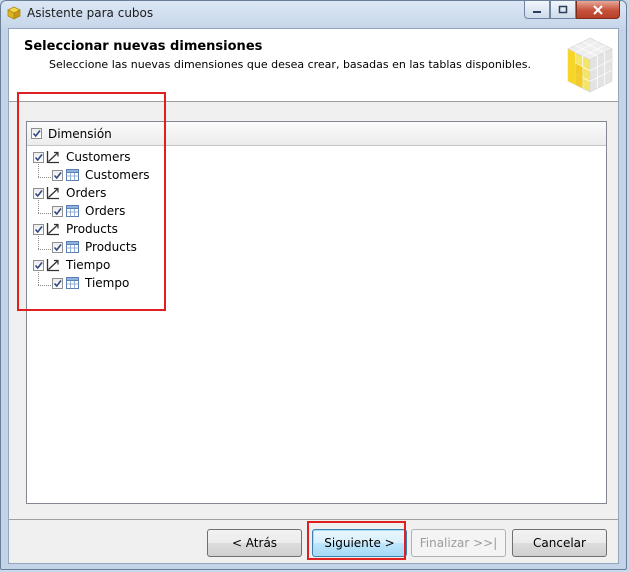  What do you see at coordinates (590, 65) in the screenshot?
I see `cube-wizard-icon` at bounding box center [590, 65].